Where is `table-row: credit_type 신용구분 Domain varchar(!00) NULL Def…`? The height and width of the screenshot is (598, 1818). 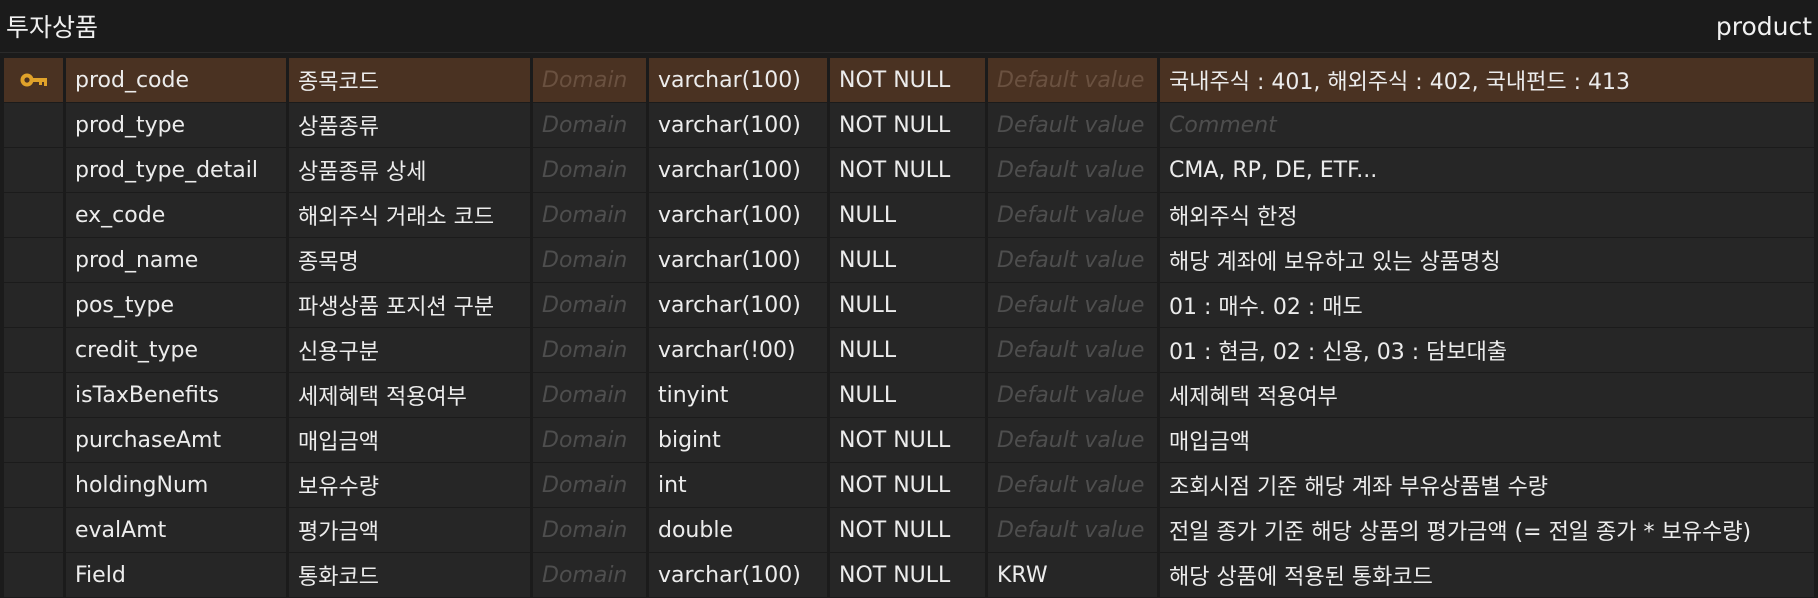
table-row: credit_type 신용구분 Domain varchar(!00) NULL Def… is located at coordinates (909, 350).